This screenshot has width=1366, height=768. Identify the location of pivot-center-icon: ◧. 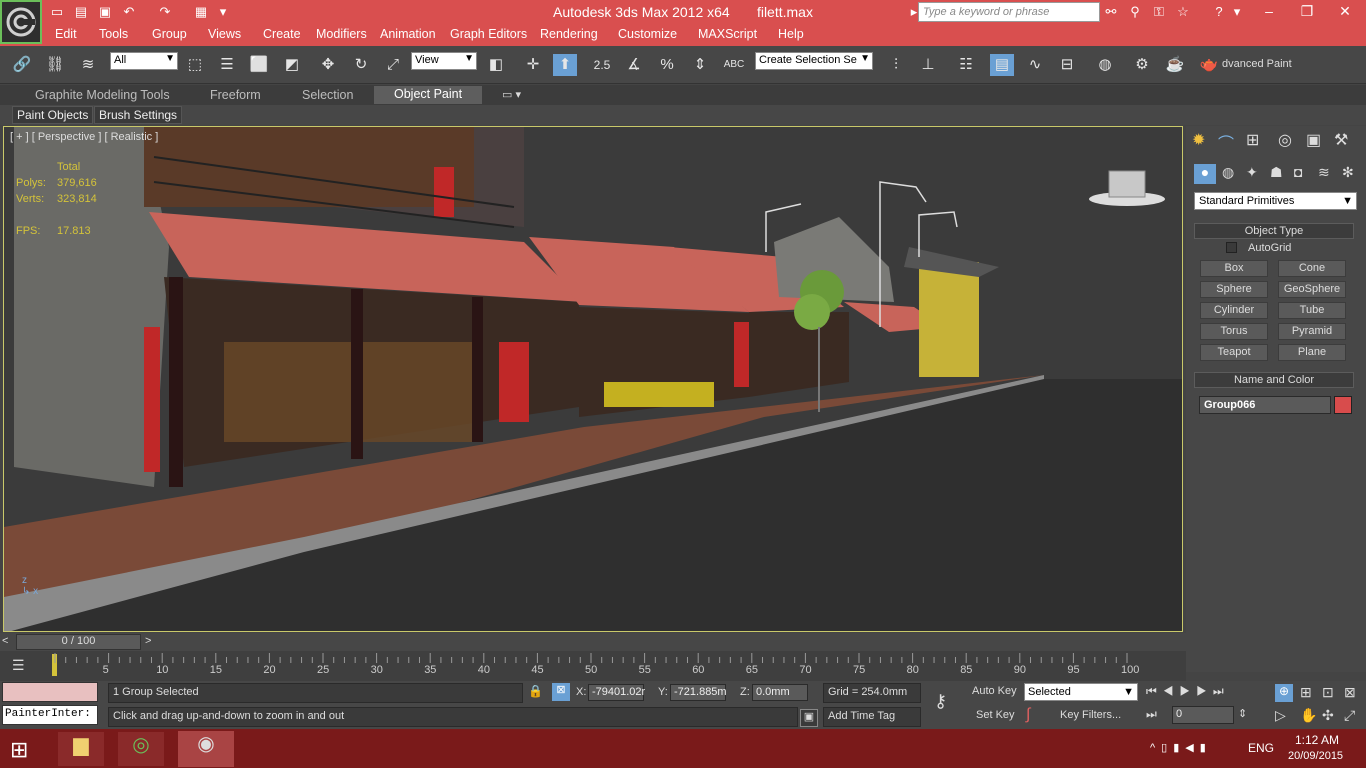
(496, 65).